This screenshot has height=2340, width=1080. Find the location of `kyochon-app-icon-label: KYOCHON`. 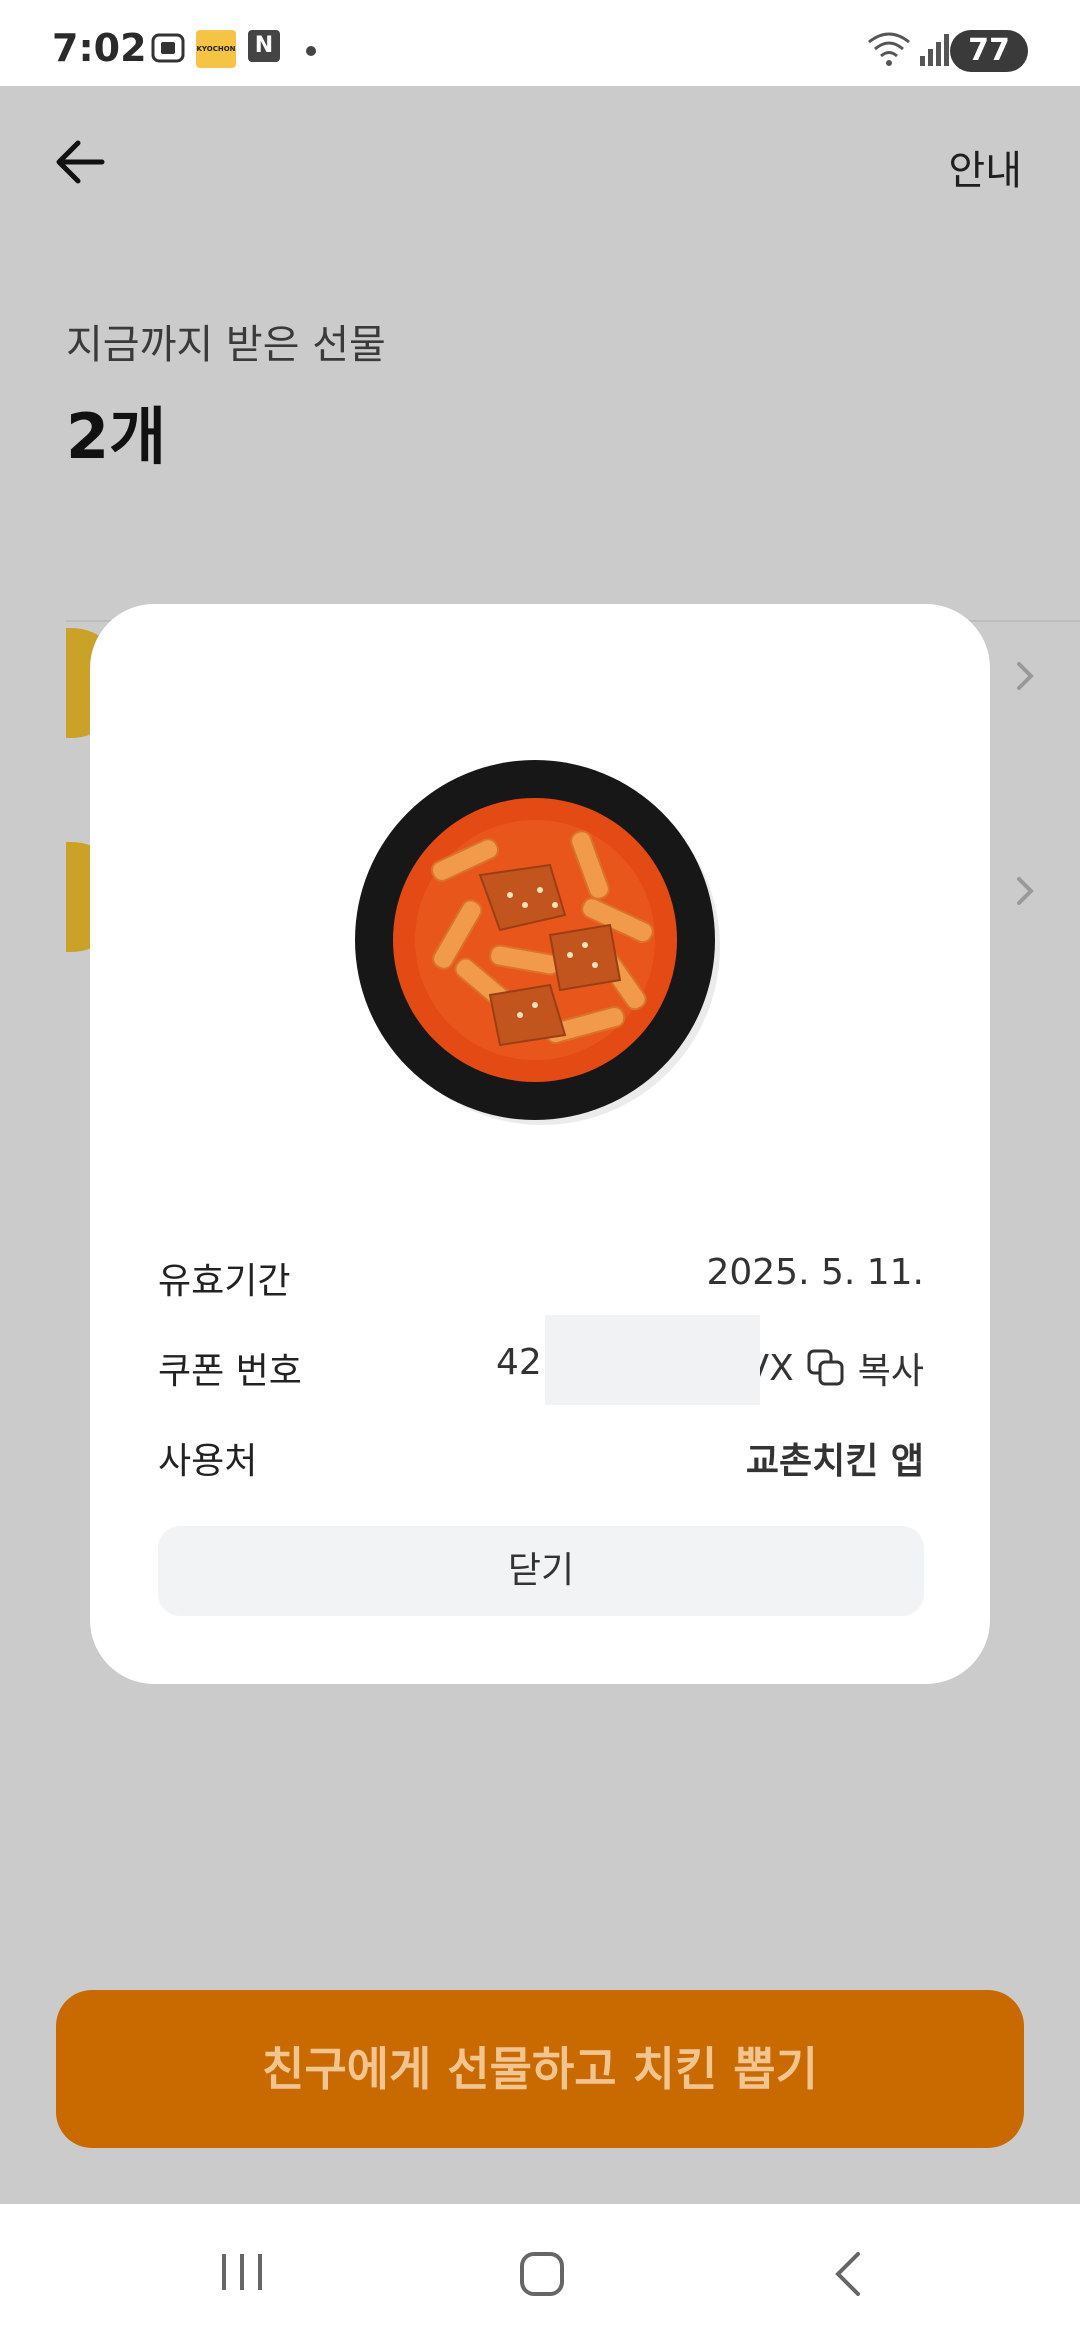

kyochon-app-icon-label: KYOCHON is located at coordinates (216, 49).